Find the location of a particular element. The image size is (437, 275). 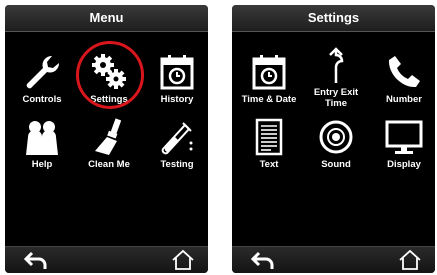

settings-title: Settings is located at coordinates (333, 18).